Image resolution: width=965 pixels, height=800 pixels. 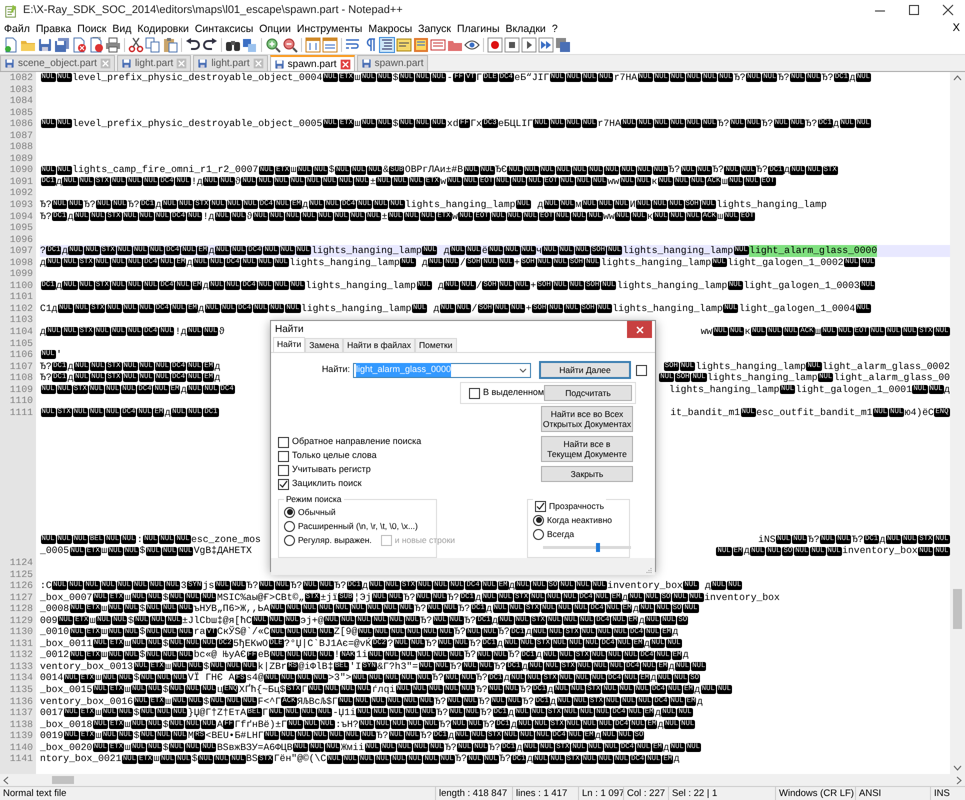 I want to click on menu-item: Вид, so click(x=121, y=29).